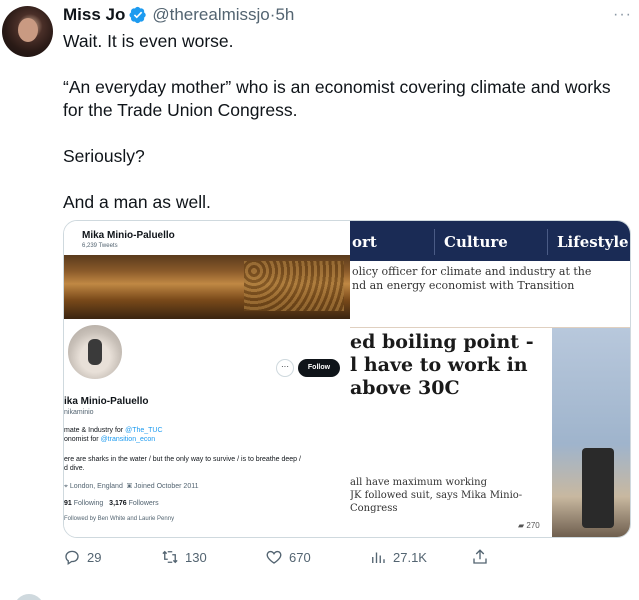 The width and height of the screenshot is (639, 600). What do you see at coordinates (143, 503) in the screenshot?
I see `followers-label: Followers` at bounding box center [143, 503].